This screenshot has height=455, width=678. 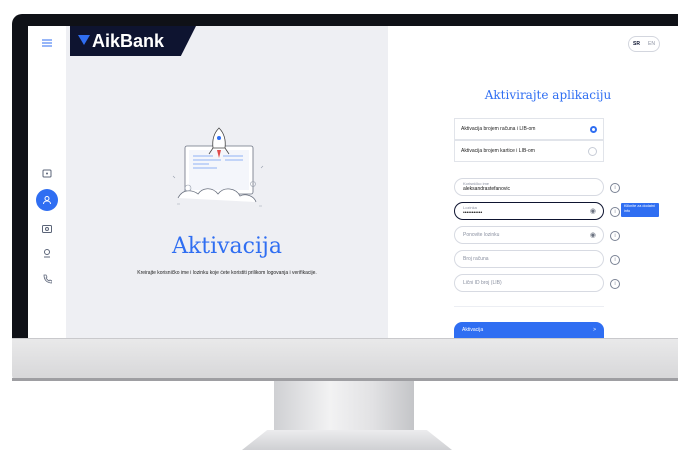 I want to click on language-en: EN, so click(x=651, y=44).